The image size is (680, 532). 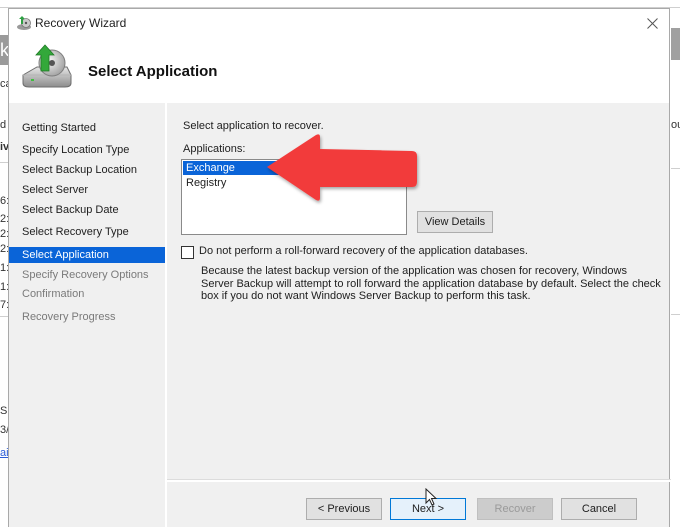 I want to click on window-title: Recovery Wizard, so click(x=81, y=23).